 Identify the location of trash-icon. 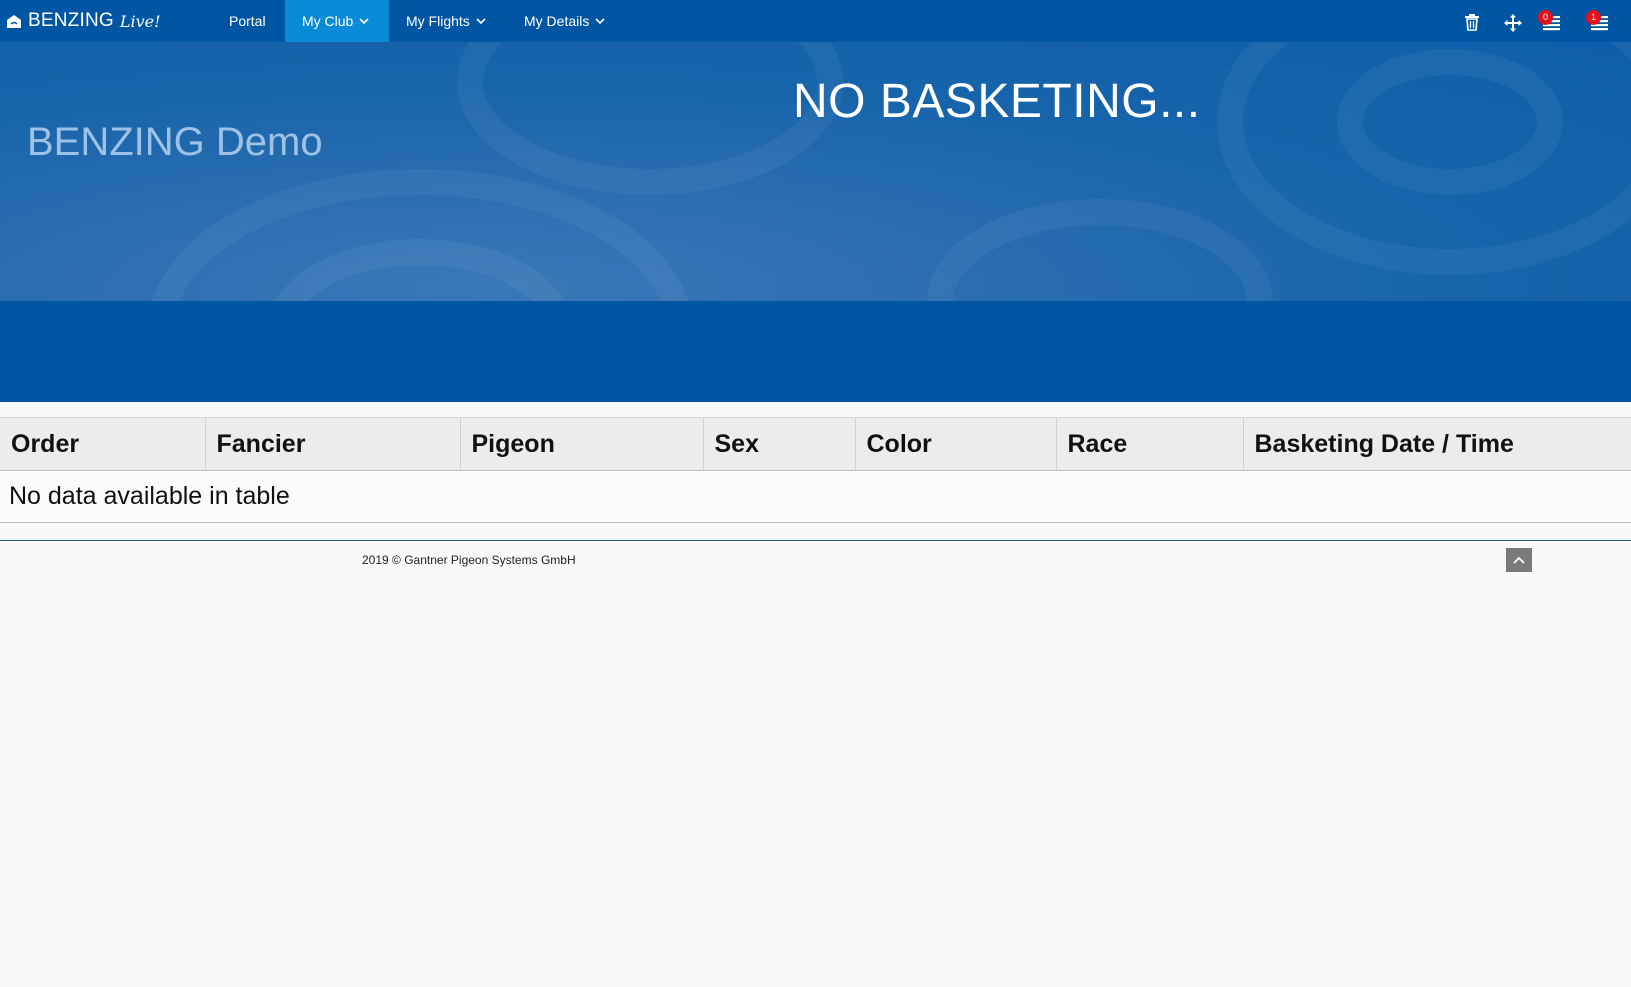
(1472, 22).